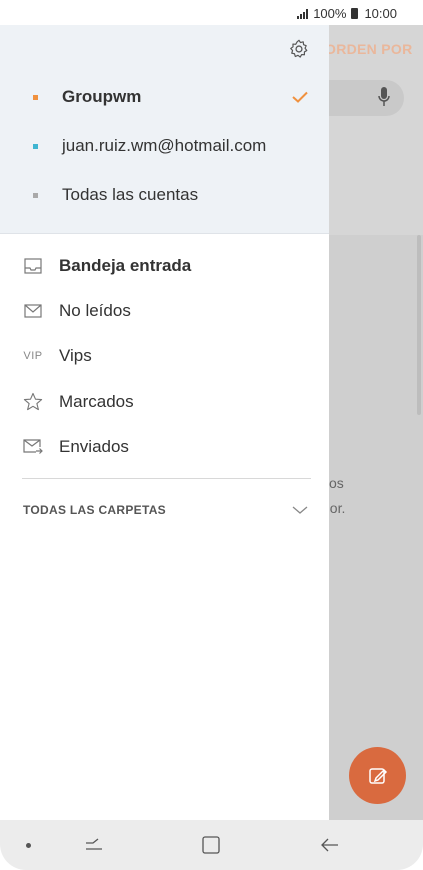  I want to click on back-icon, so click(330, 845).